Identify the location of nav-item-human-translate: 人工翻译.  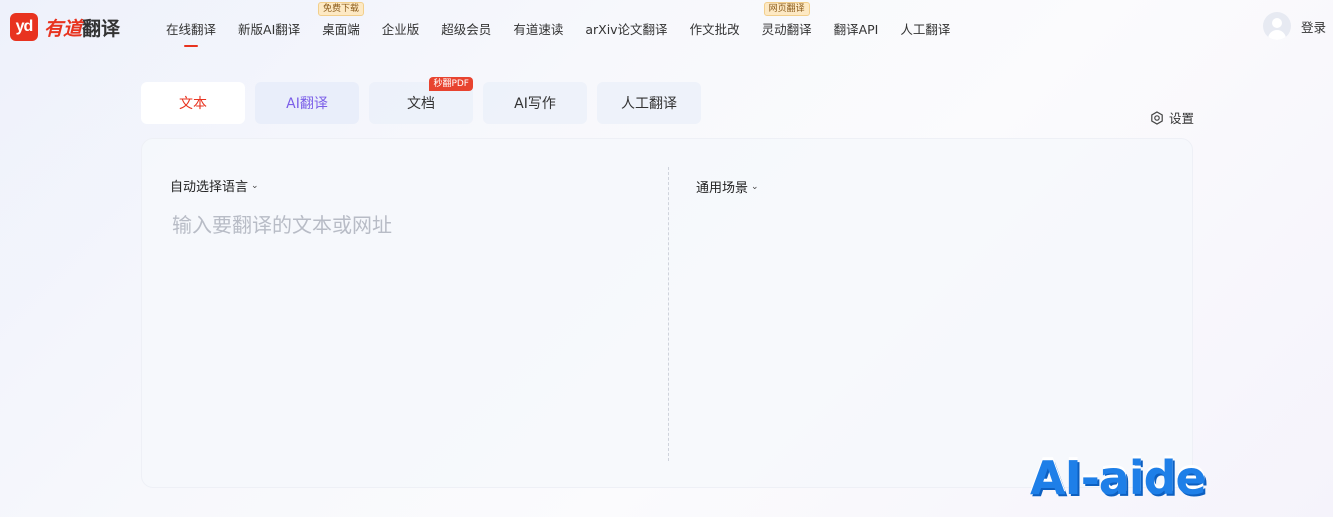
(925, 28).